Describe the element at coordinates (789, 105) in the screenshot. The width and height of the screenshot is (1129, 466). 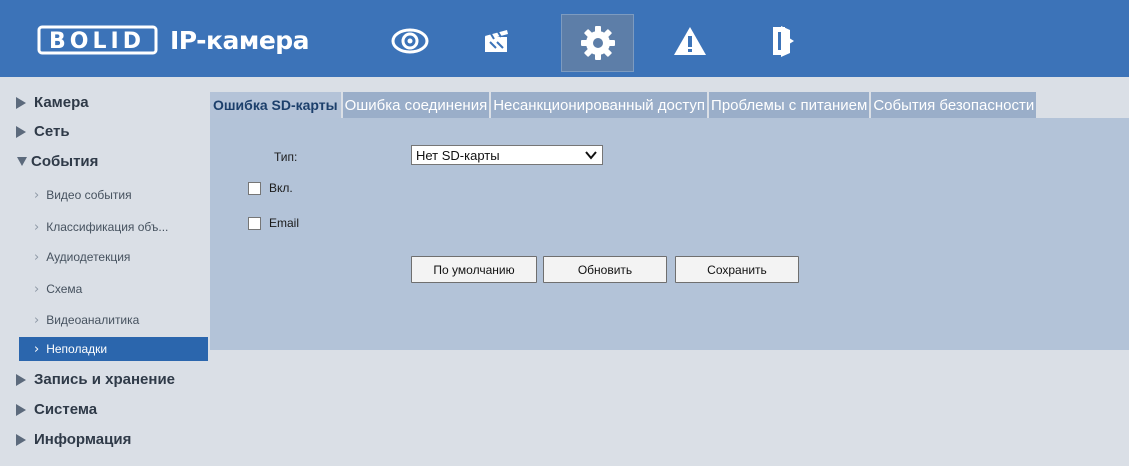
I see `tab-power-problems: Проблемы с питанием` at that location.